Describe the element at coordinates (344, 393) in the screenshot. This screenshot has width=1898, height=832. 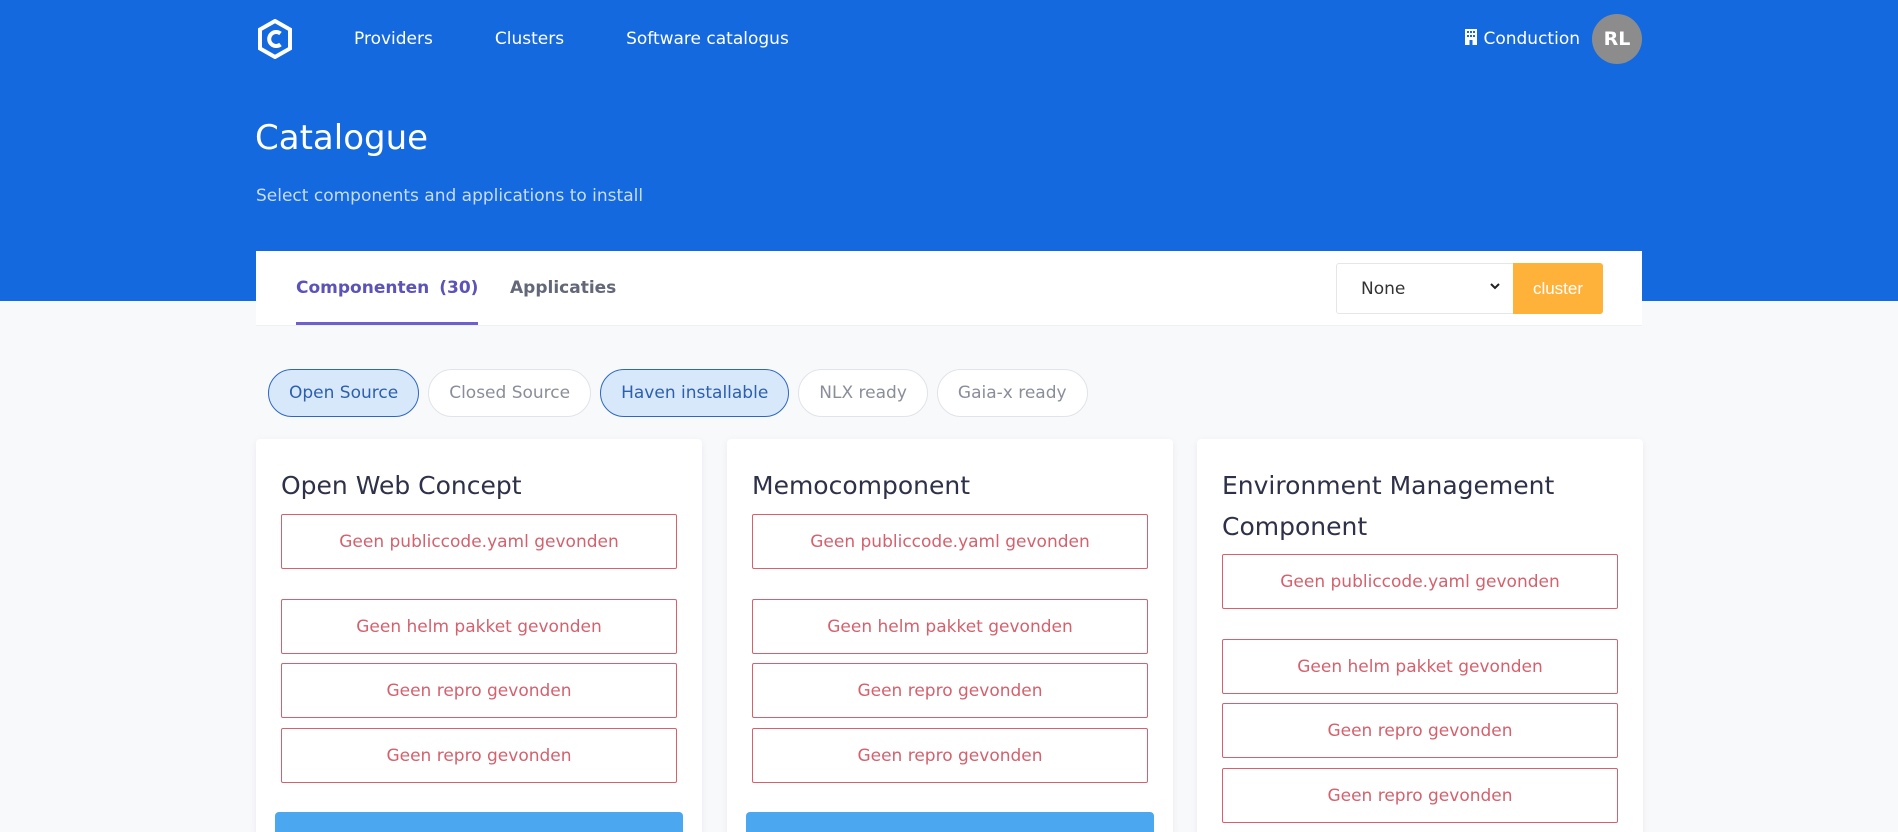
I see `filter-open-source: Open Source` at that location.